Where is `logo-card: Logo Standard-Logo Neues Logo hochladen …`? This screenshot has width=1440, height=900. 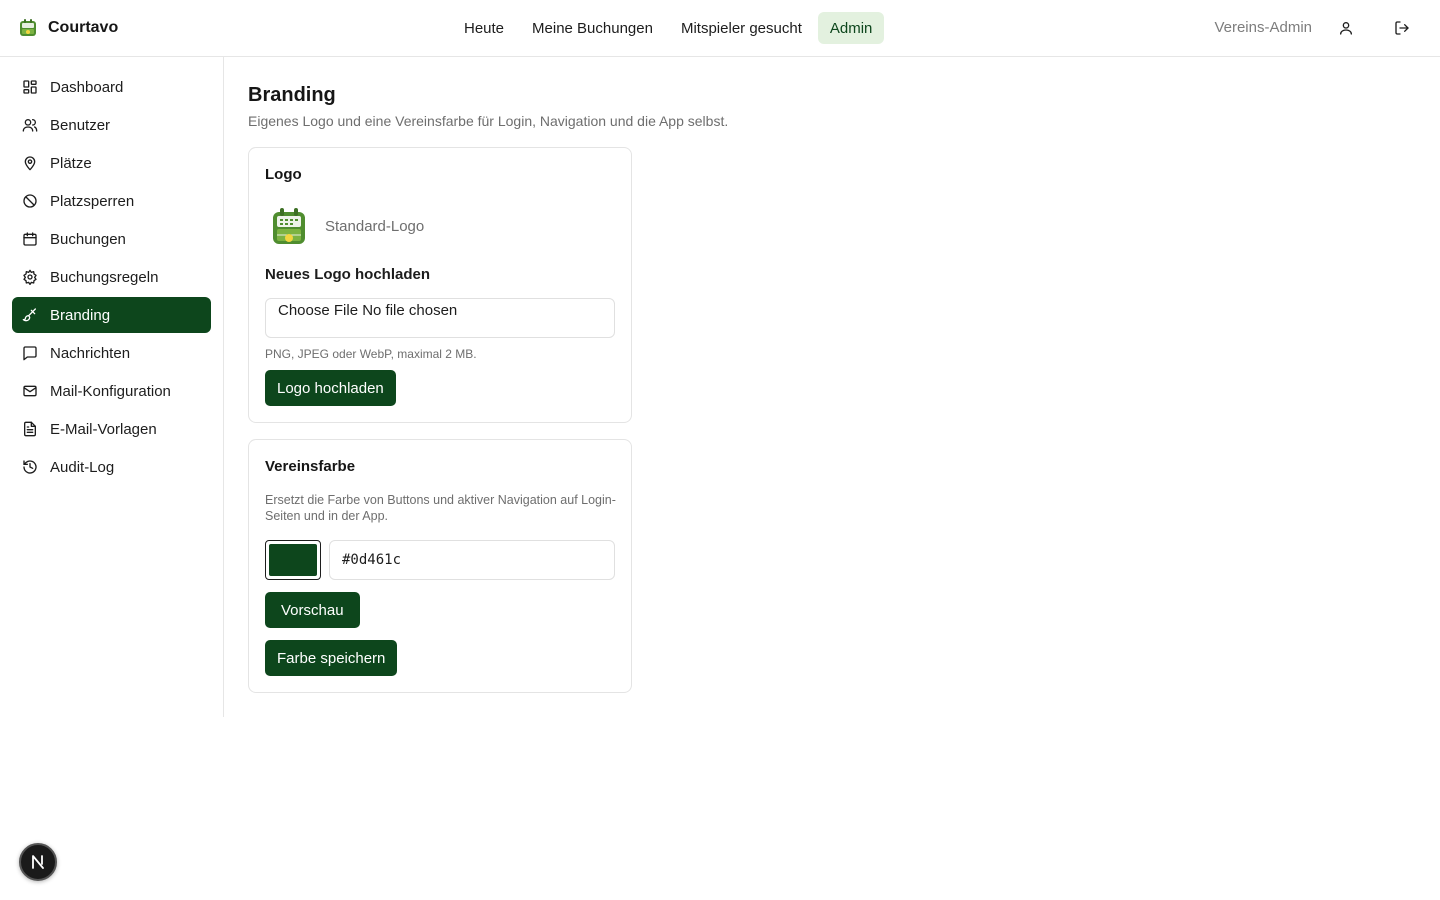 logo-card: Logo Standard-Logo Neues Logo hochladen … is located at coordinates (440, 285).